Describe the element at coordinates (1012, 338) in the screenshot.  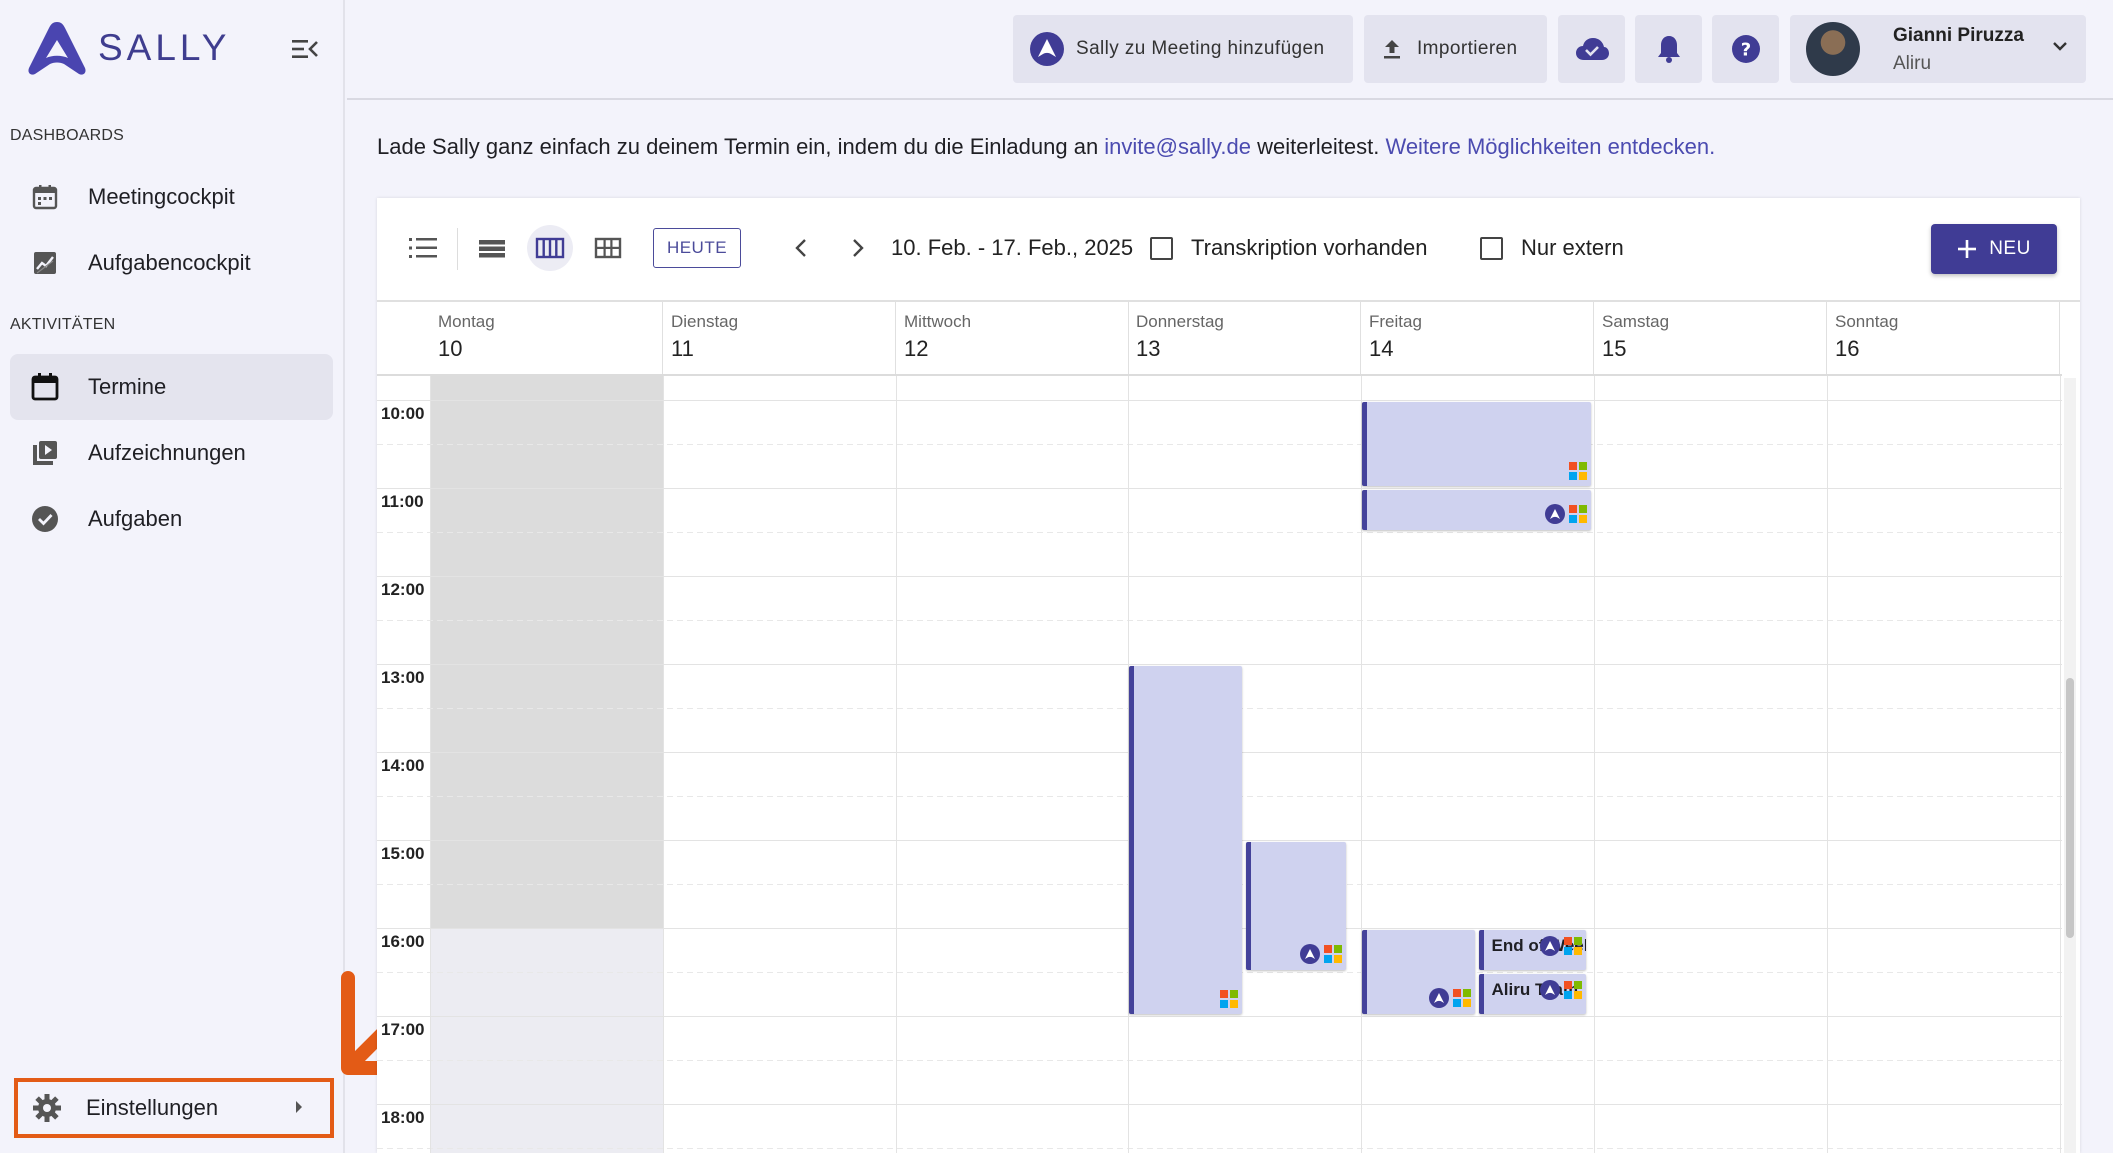
I see `day-header-mittwoch: Mittwoch 12` at that location.